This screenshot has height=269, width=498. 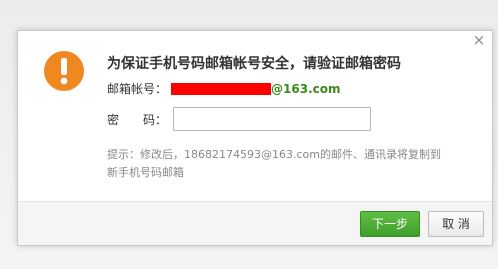 I want to click on cancel-button: 取 消, so click(x=456, y=224).